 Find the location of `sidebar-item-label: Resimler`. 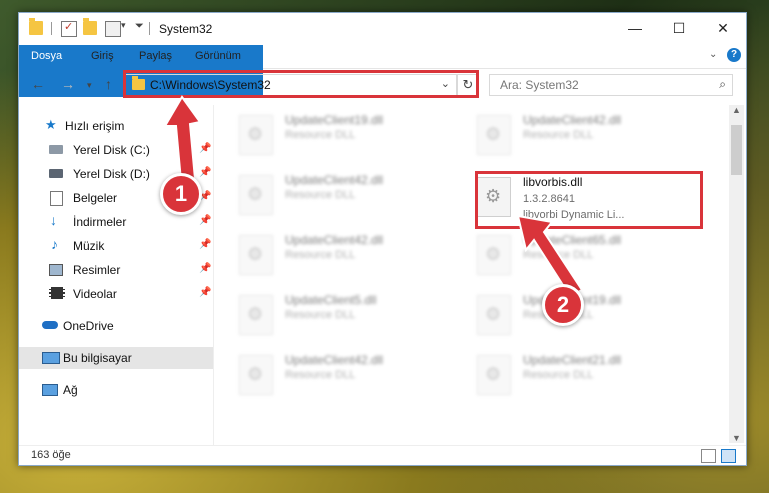

sidebar-item-label: Resimler is located at coordinates (97, 270).